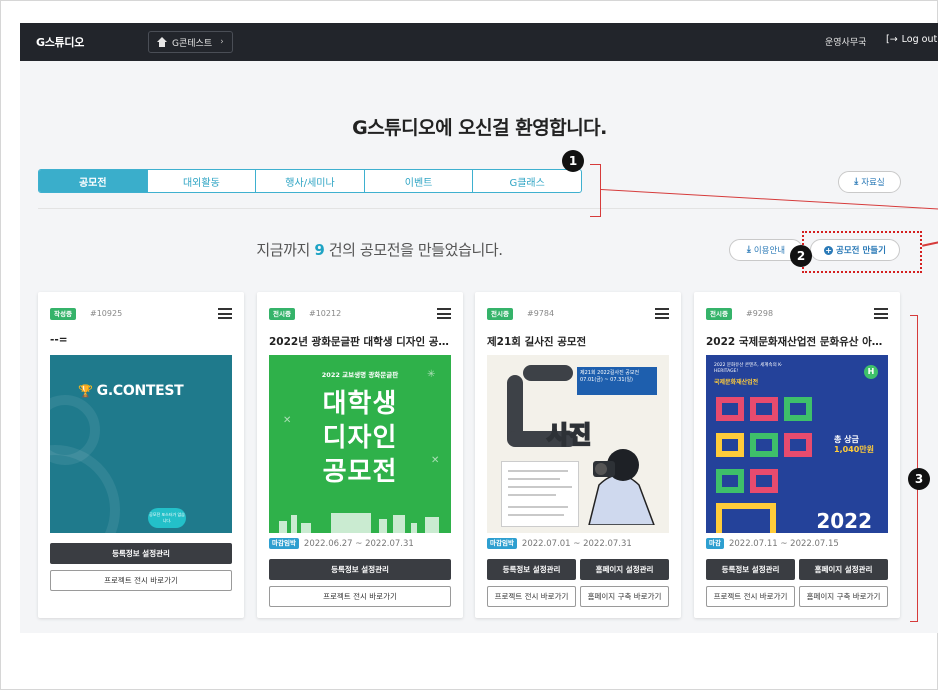 This screenshot has height=690, width=938. I want to click on tab-event-seminar: 행사/세미나, so click(310, 181).